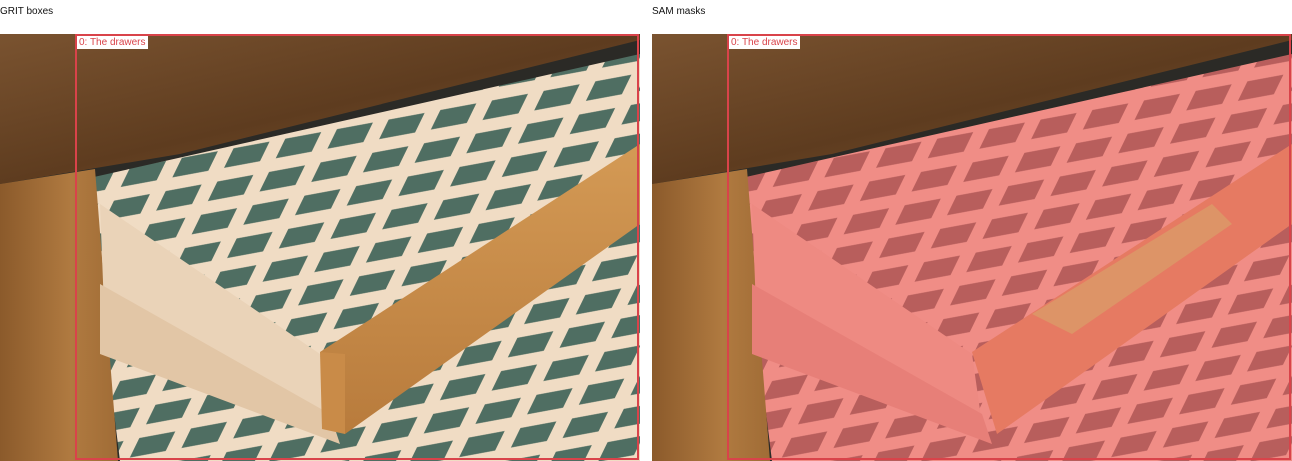 This screenshot has width=1292, height=461. I want to click on panel-title-right: SAM masks, so click(679, 11).